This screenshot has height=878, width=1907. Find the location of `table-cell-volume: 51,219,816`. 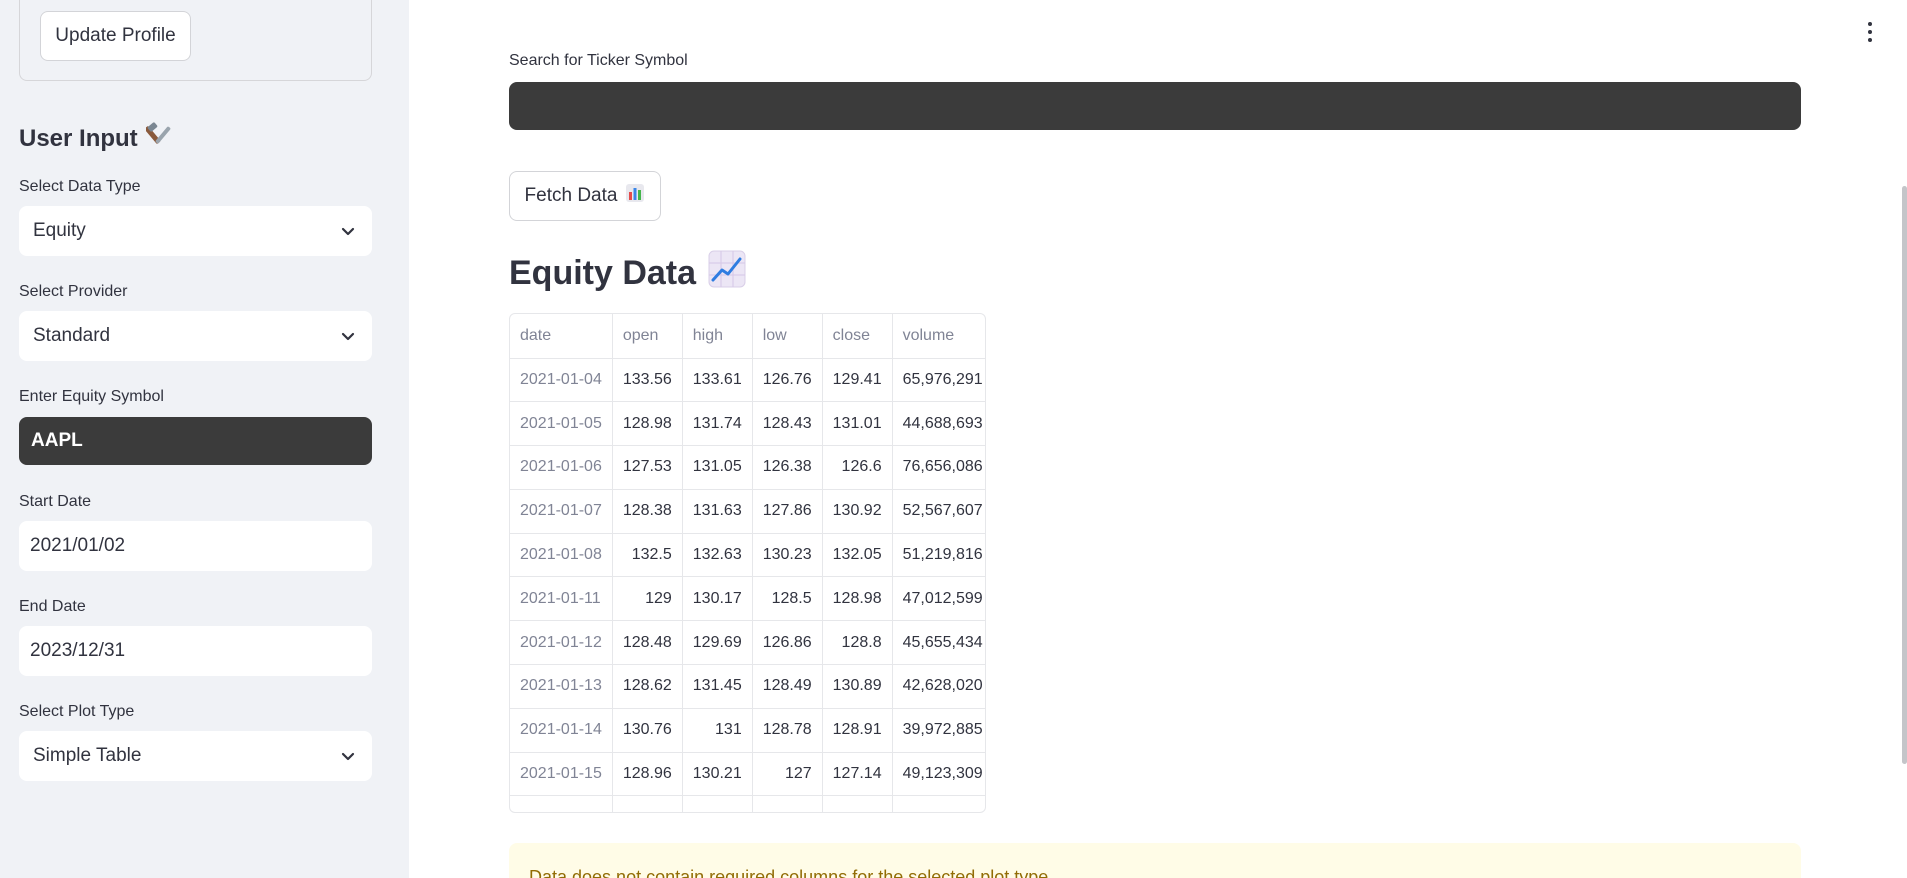

table-cell-volume: 51,219,816 is located at coordinates (938, 555).